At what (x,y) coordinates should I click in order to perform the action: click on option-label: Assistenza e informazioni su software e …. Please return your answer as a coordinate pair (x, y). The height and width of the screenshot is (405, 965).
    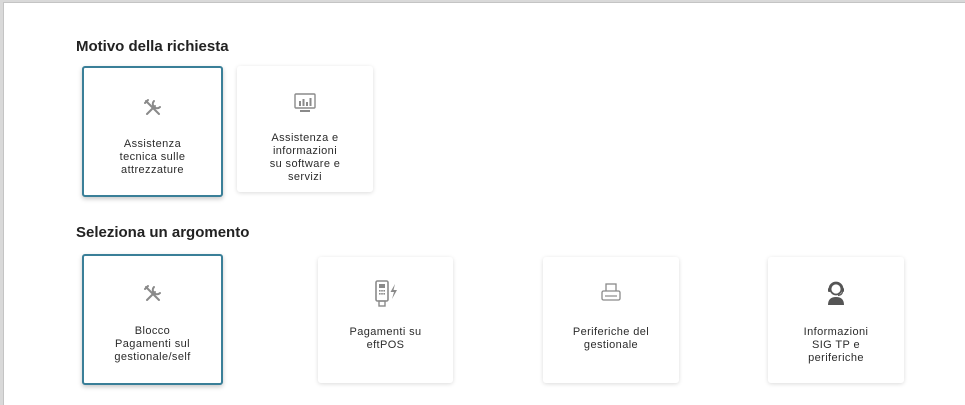
    Looking at the image, I should click on (305, 157).